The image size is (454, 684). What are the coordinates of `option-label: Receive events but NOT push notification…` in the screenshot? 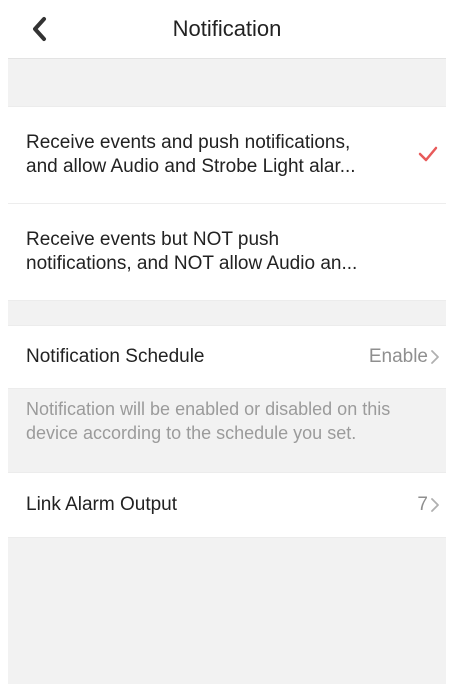 It's located at (192, 251).